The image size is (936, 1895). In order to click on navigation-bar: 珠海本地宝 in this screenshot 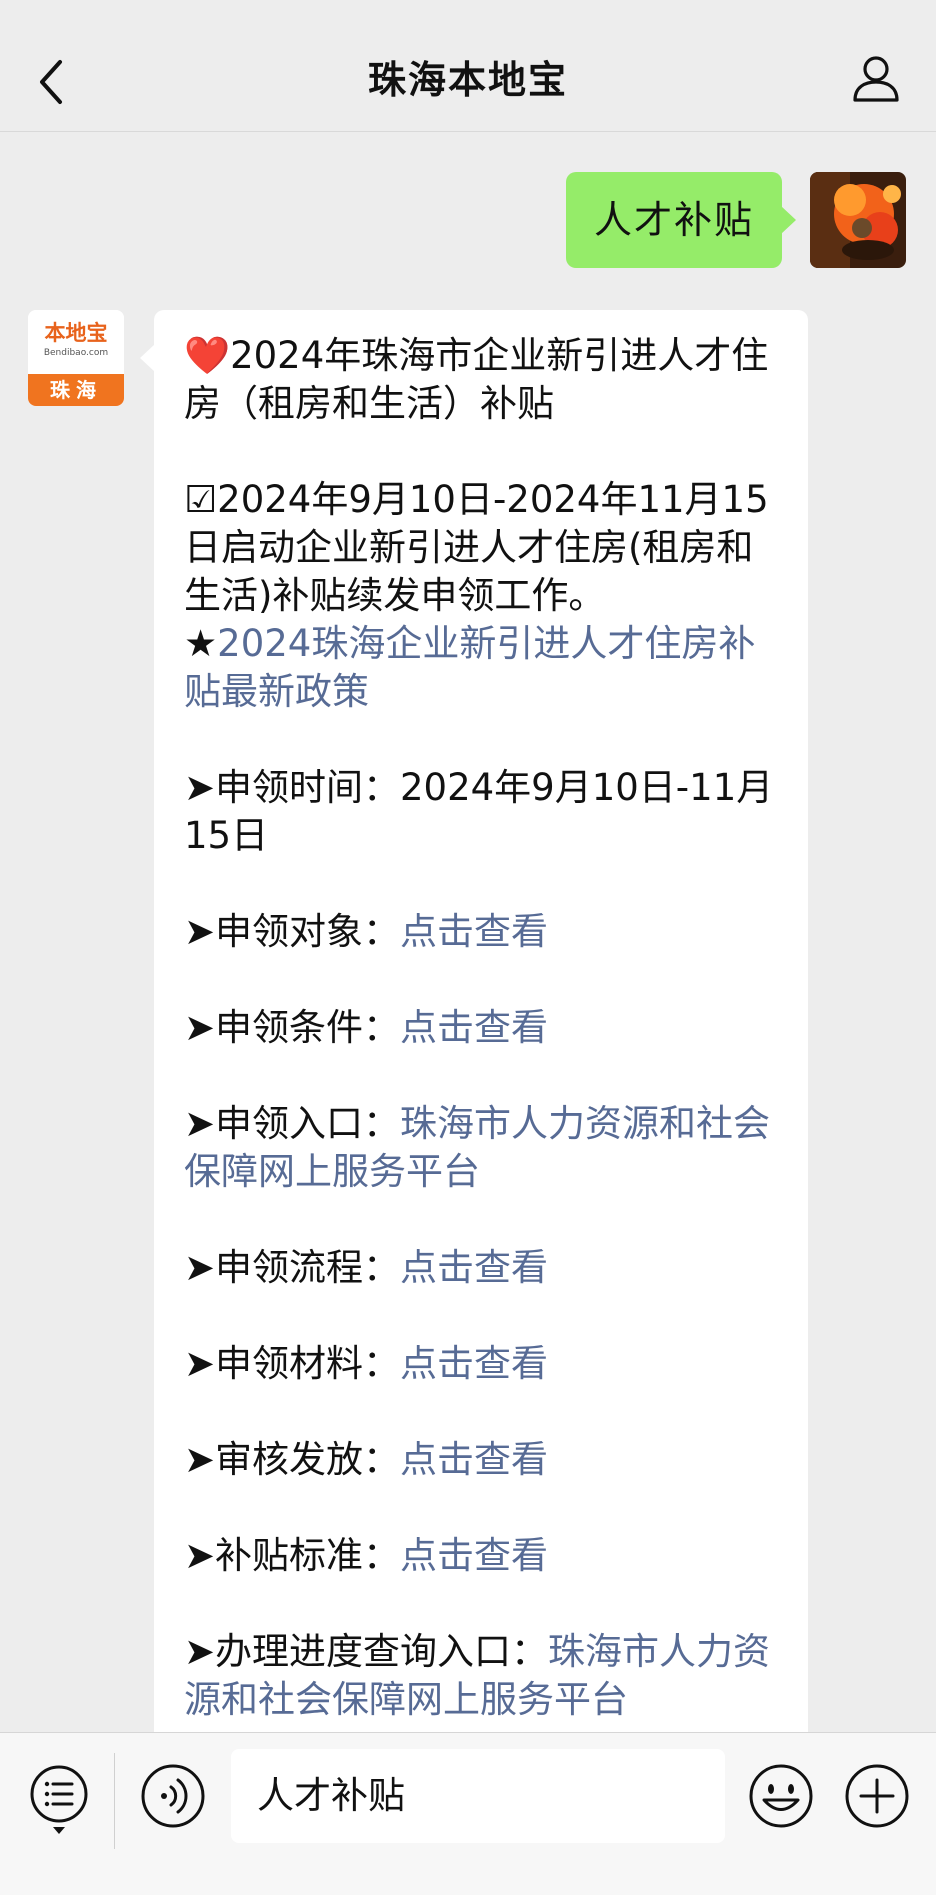, I will do `click(468, 66)`.